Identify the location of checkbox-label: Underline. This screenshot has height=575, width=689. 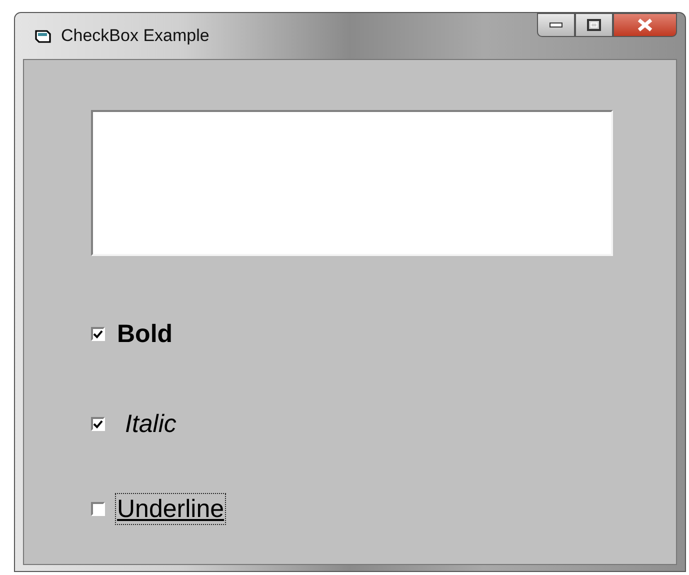
(170, 509).